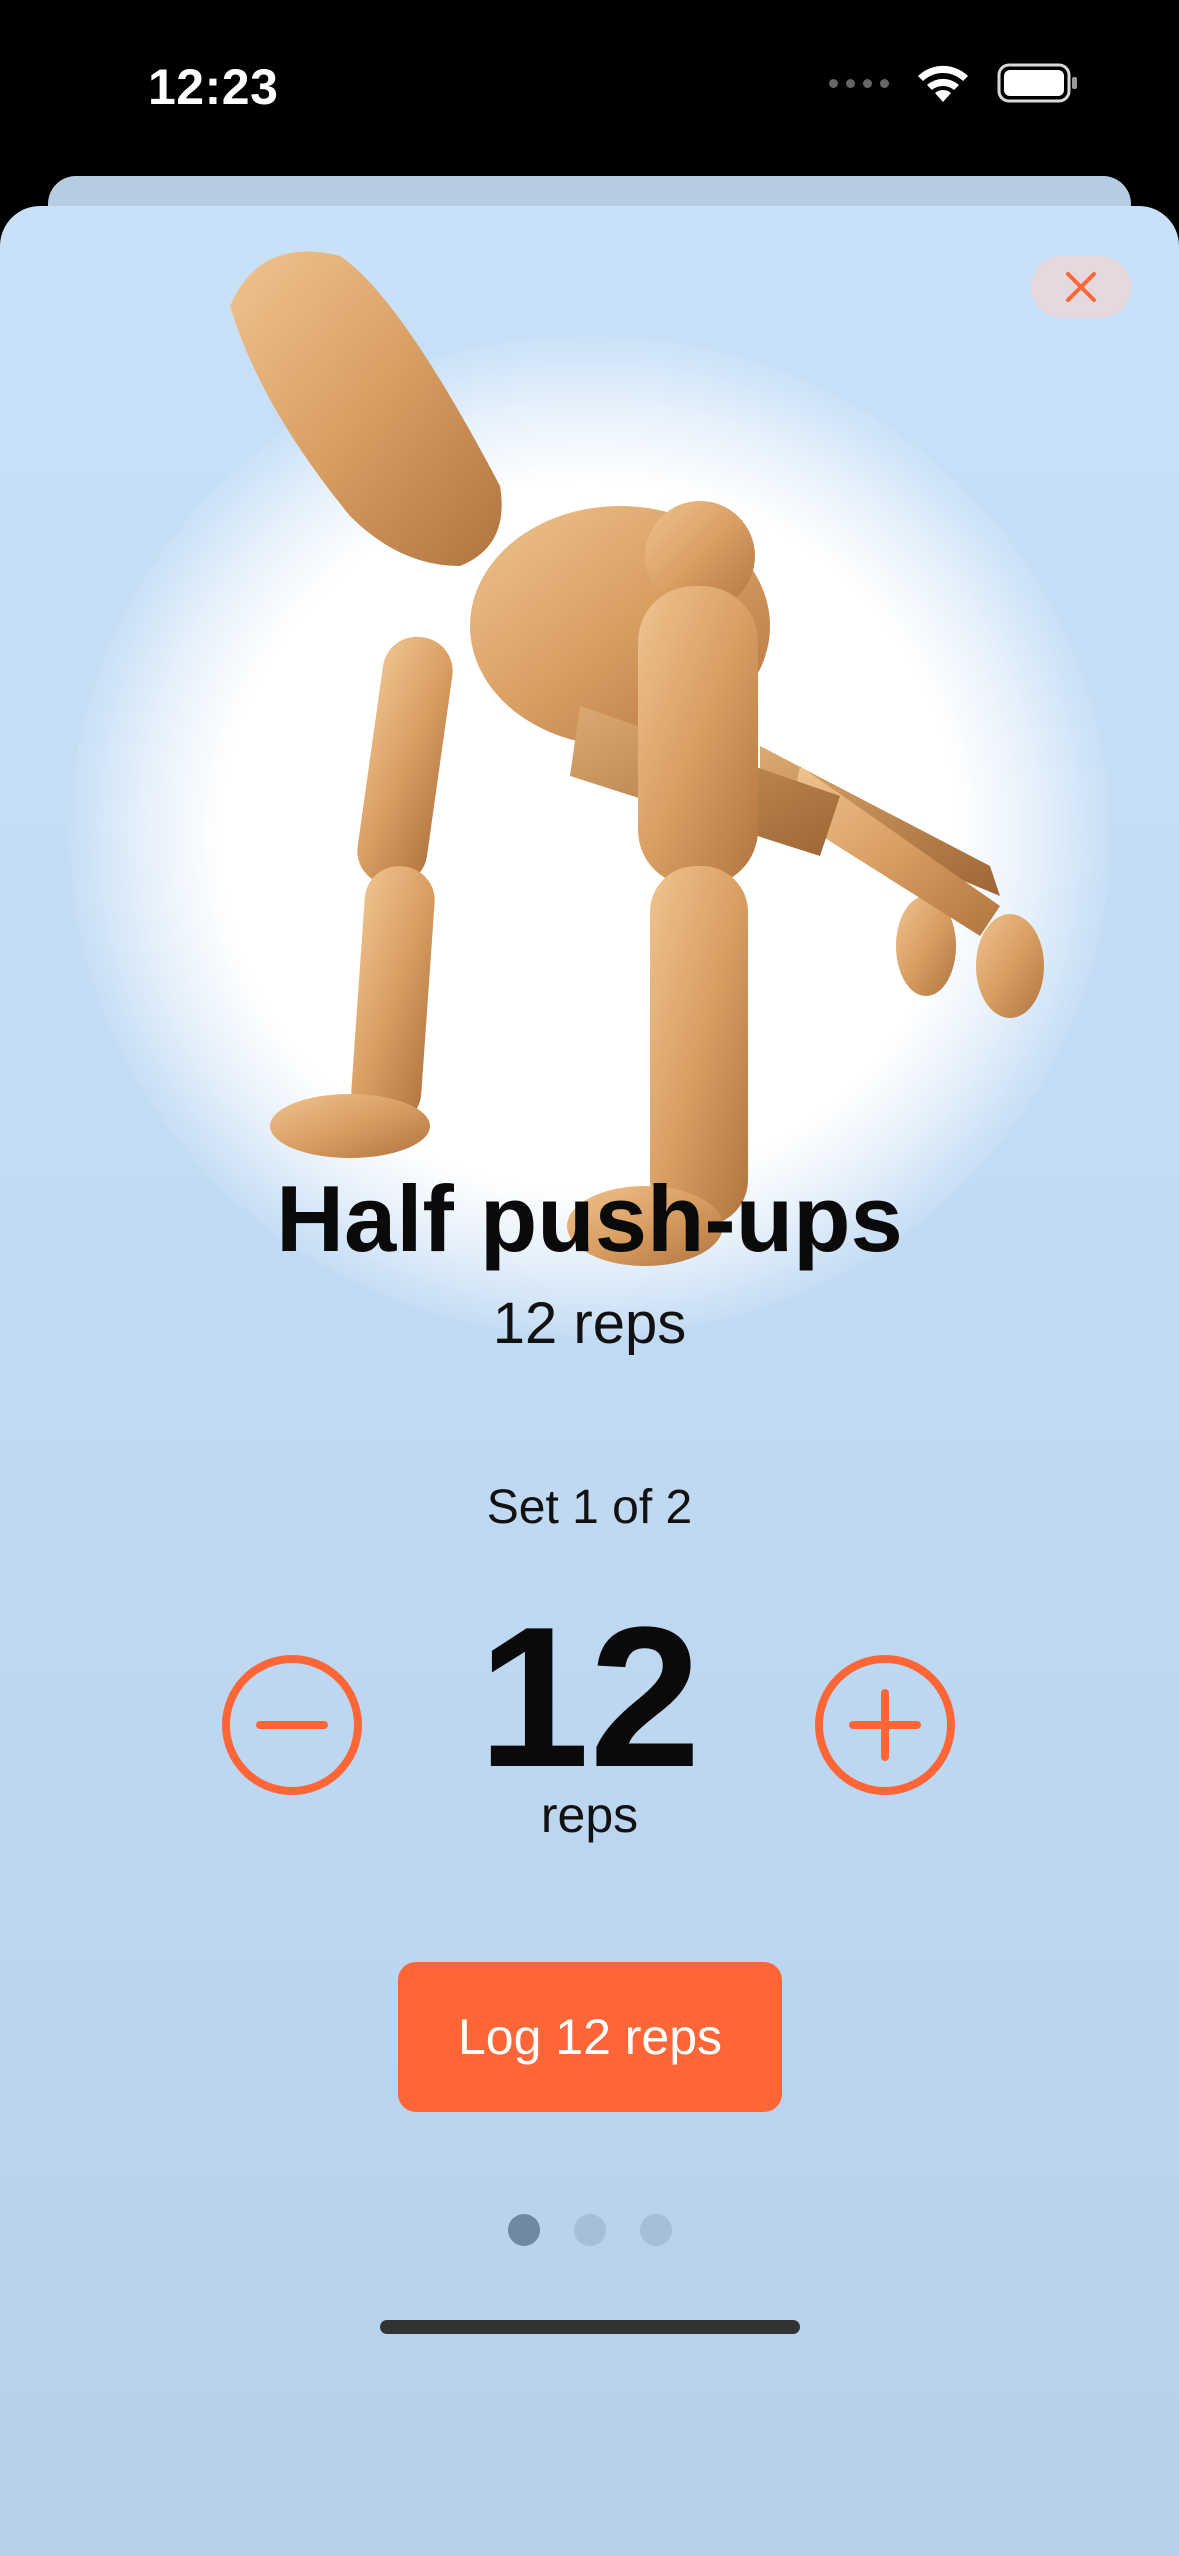 The height and width of the screenshot is (2556, 1179). What do you see at coordinates (859, 83) in the screenshot?
I see `cellular-icon` at bounding box center [859, 83].